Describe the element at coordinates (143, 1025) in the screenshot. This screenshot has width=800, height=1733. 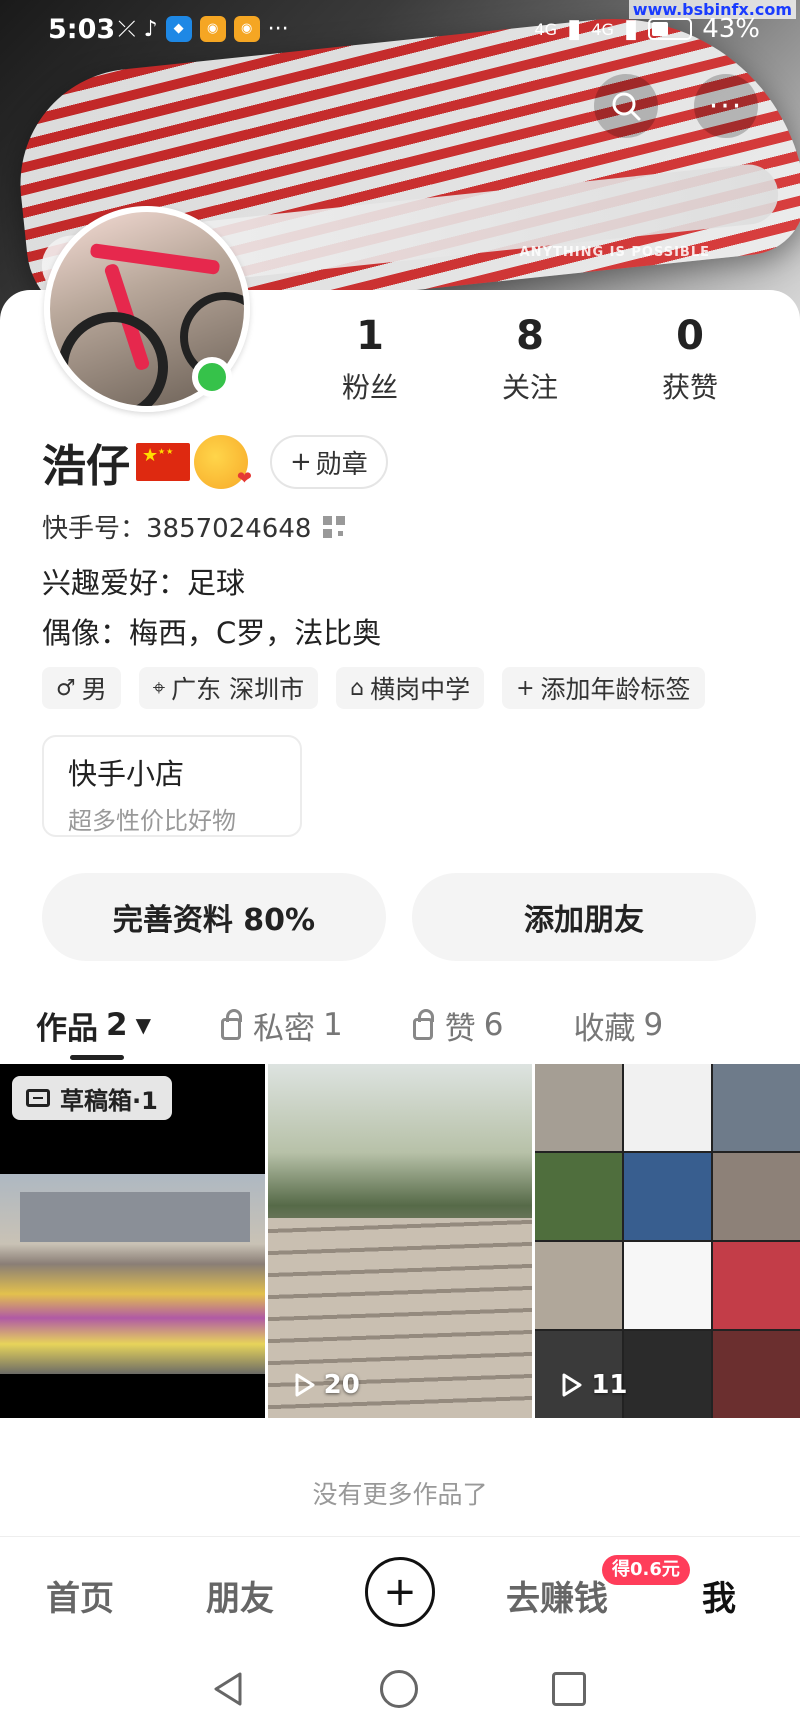
I see `caret-down-icon: ▼` at that location.